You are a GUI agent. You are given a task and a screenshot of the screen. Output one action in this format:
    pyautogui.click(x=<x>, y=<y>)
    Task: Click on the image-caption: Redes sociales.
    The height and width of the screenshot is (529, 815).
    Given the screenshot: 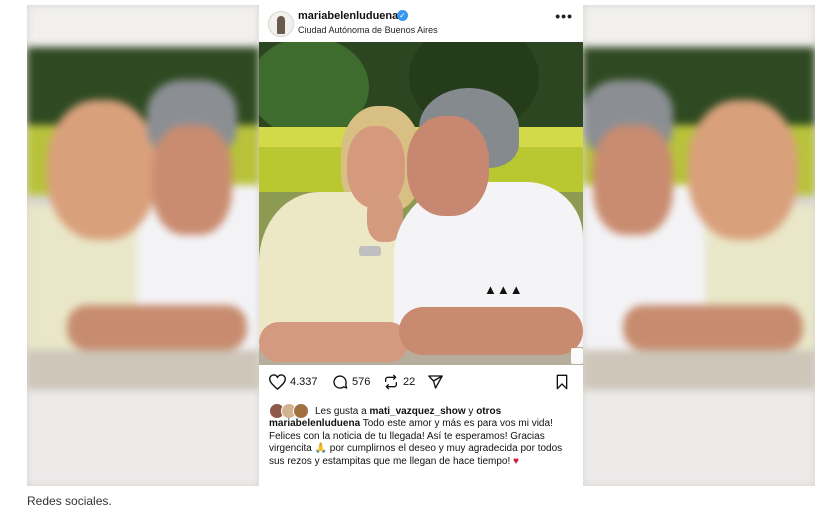 What is the action you would take?
    pyautogui.click(x=69, y=501)
    